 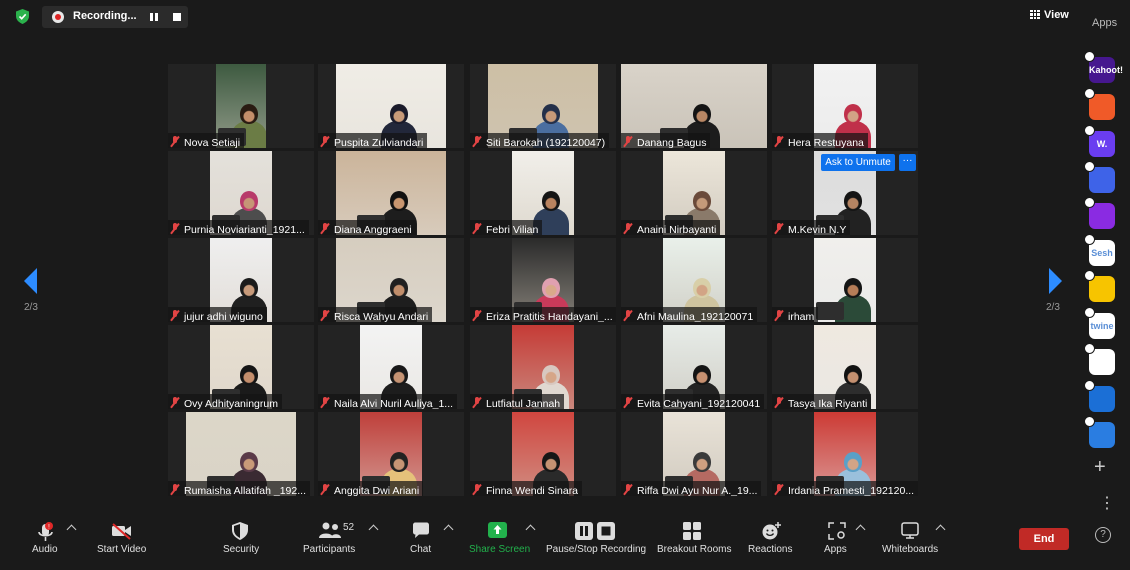 I want to click on chat-button: Chat, so click(x=430, y=536).